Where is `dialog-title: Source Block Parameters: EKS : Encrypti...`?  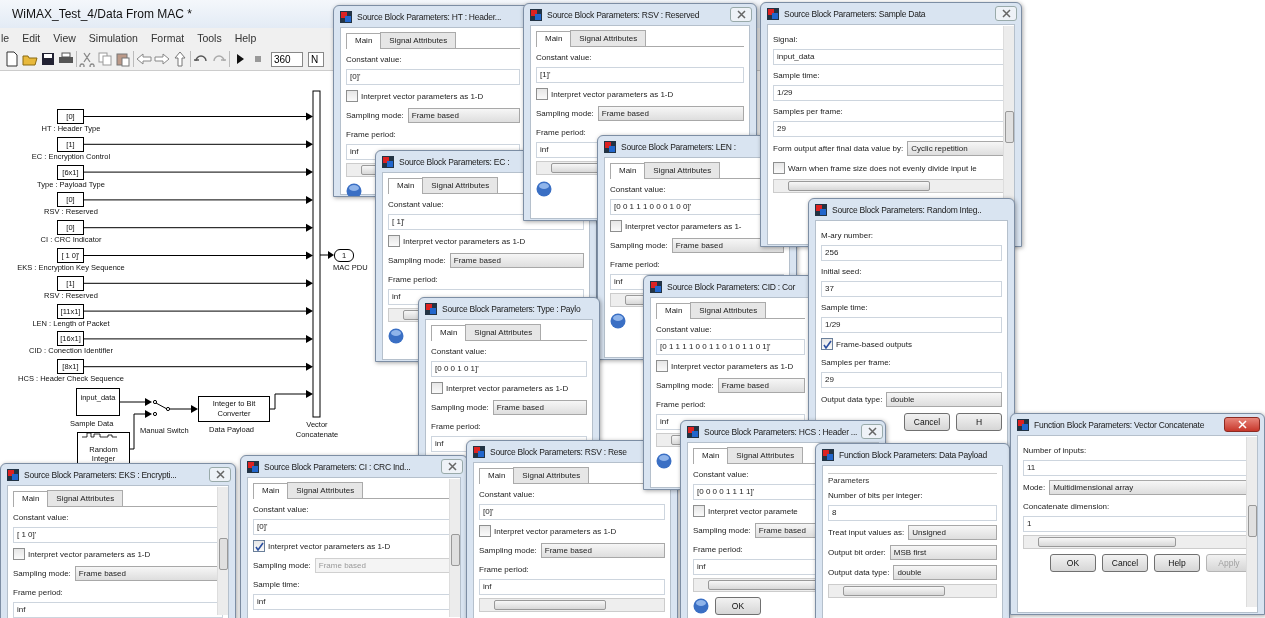 dialog-title: Source Block Parameters: EKS : Encrypti... is located at coordinates (100, 474).